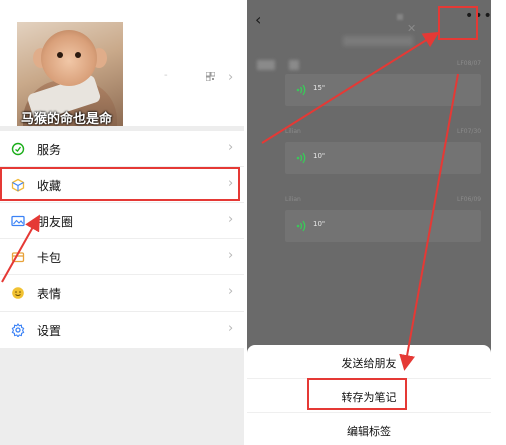  I want to click on note-time: LF08/07, so click(469, 63).